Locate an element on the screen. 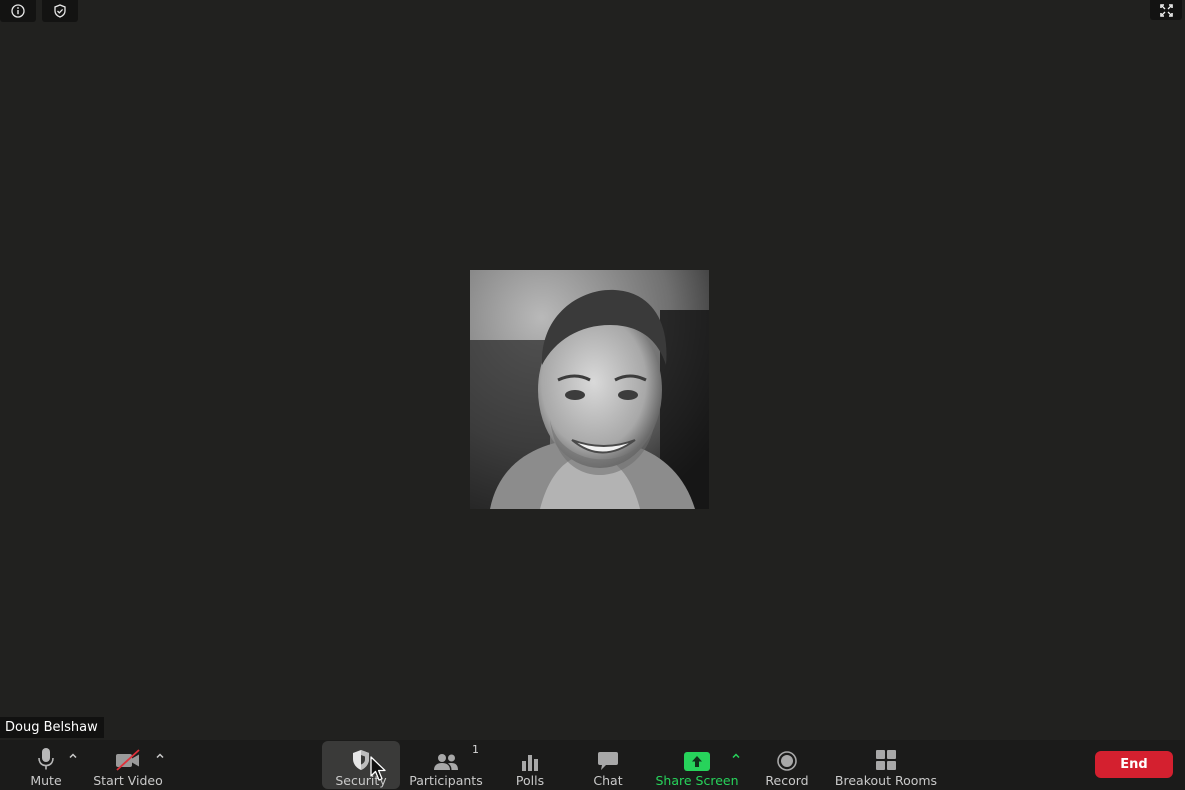 The height and width of the screenshot is (790, 1185). record-button: Record is located at coordinates (787, 765).